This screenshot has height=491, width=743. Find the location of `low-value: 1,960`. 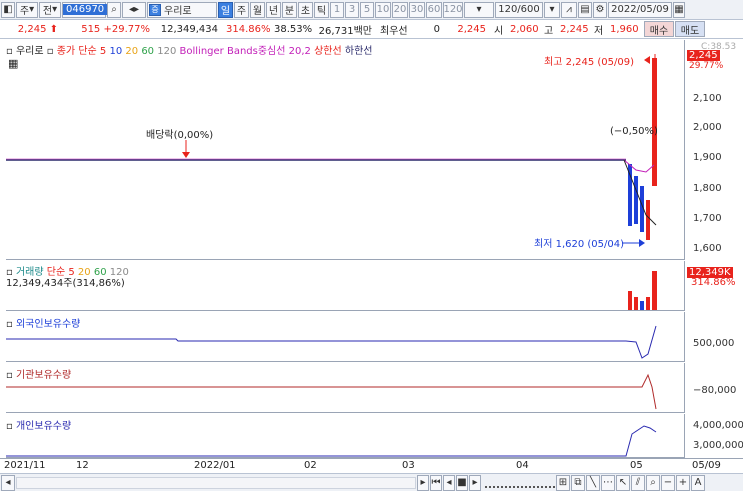

low-value: 1,960 is located at coordinates (624, 29).